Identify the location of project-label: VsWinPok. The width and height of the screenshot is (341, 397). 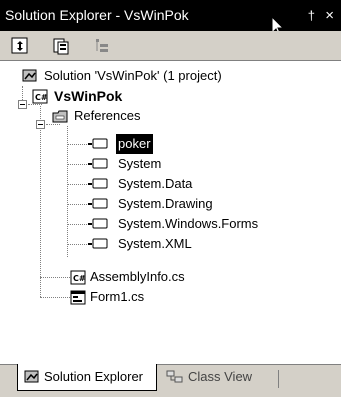
(88, 96).